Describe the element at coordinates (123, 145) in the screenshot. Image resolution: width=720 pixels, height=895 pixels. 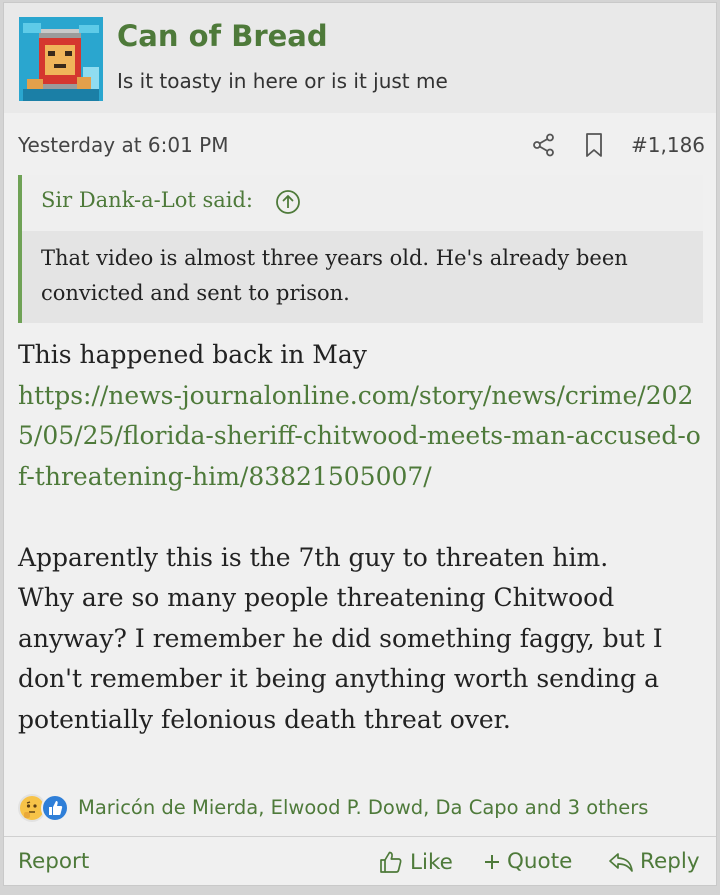
I see `post-timestamp: Yesterday at 6:01 PM` at that location.